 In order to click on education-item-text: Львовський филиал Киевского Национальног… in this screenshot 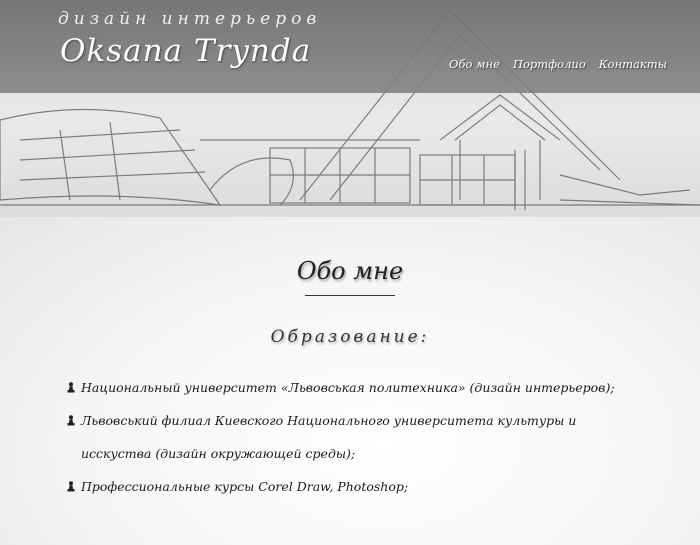, I will do `click(329, 437)`.